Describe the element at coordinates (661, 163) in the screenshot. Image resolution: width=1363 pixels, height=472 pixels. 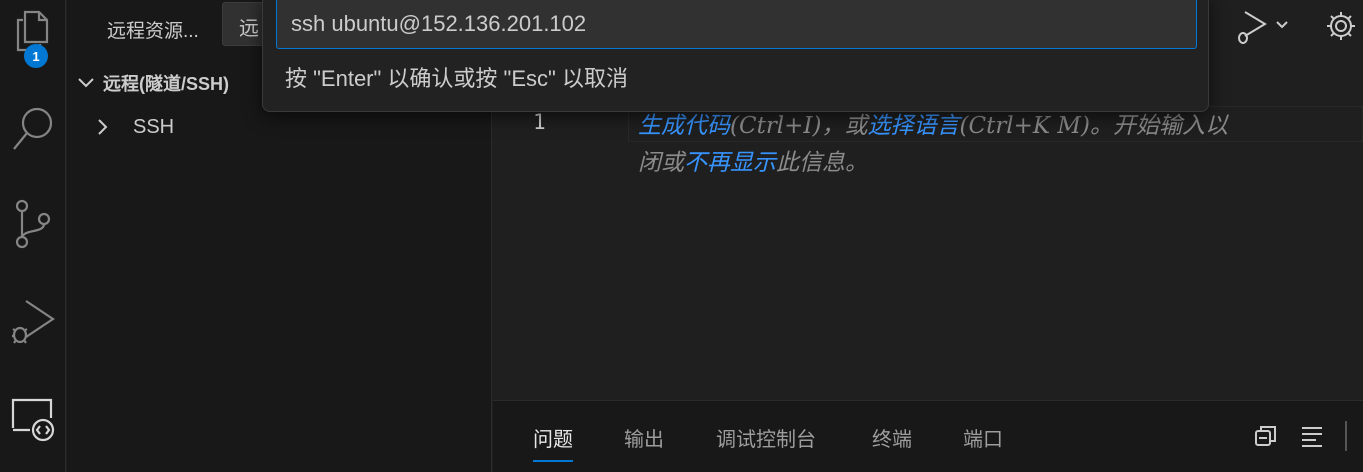
I see `hint-text-line2-part1: 闭或` at that location.